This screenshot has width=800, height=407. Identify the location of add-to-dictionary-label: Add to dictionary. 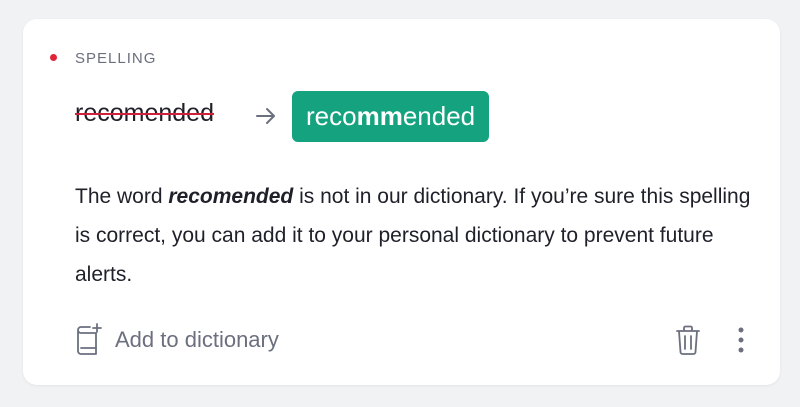
(197, 339).